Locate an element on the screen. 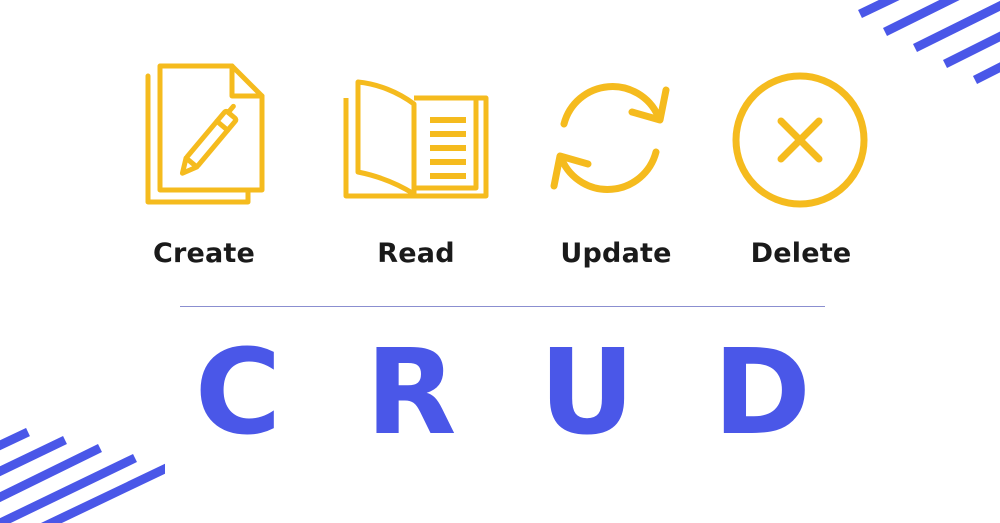  decorative-stripes-bottom-left is located at coordinates (82, 475).